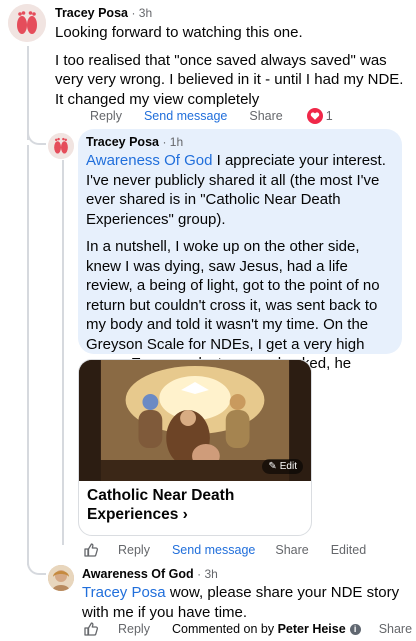 This screenshot has width=416, height=641. Describe the element at coordinates (312, 629) in the screenshot. I see `commenter-name: Peter Heise` at that location.